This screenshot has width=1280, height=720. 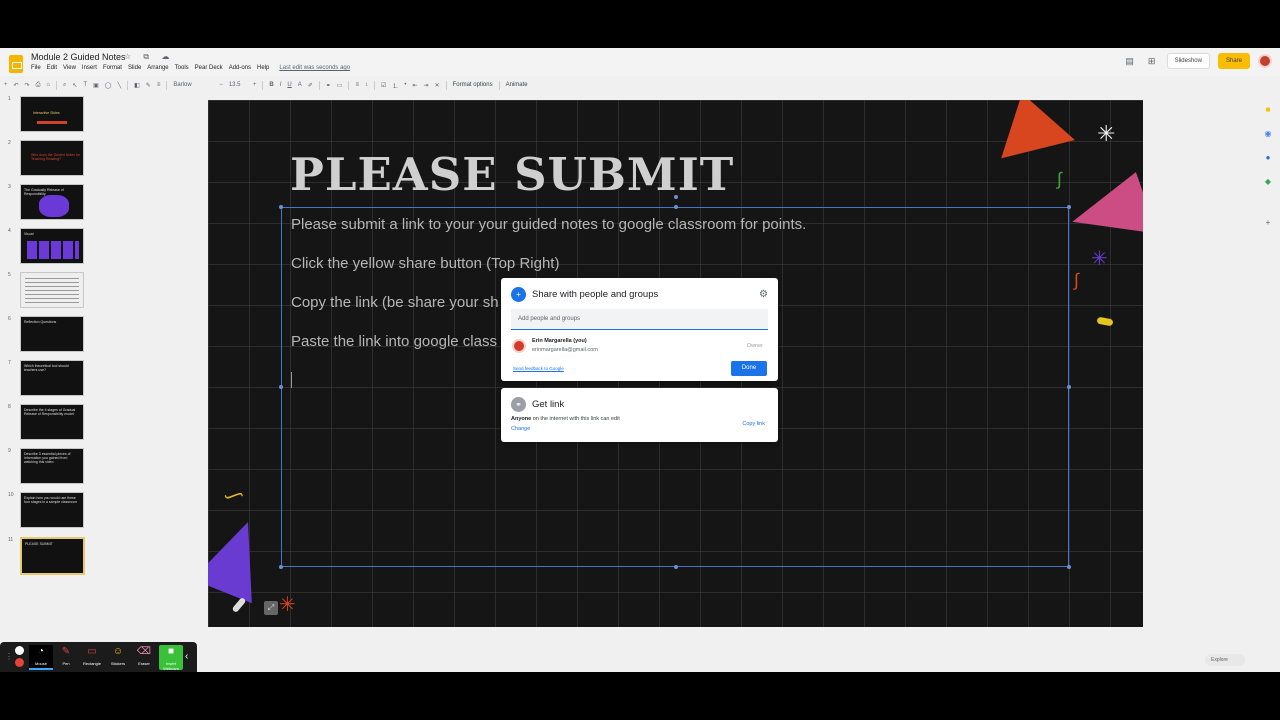 What do you see at coordinates (1268, 223) in the screenshot?
I see `add-on-icon: +` at bounding box center [1268, 223].